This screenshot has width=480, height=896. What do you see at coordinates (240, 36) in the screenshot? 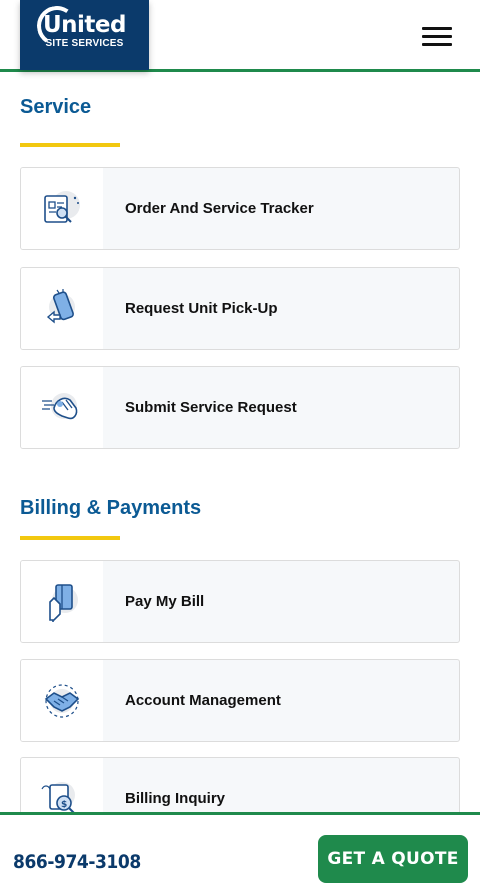
I see `site-header: United SITE SERVICES` at bounding box center [240, 36].